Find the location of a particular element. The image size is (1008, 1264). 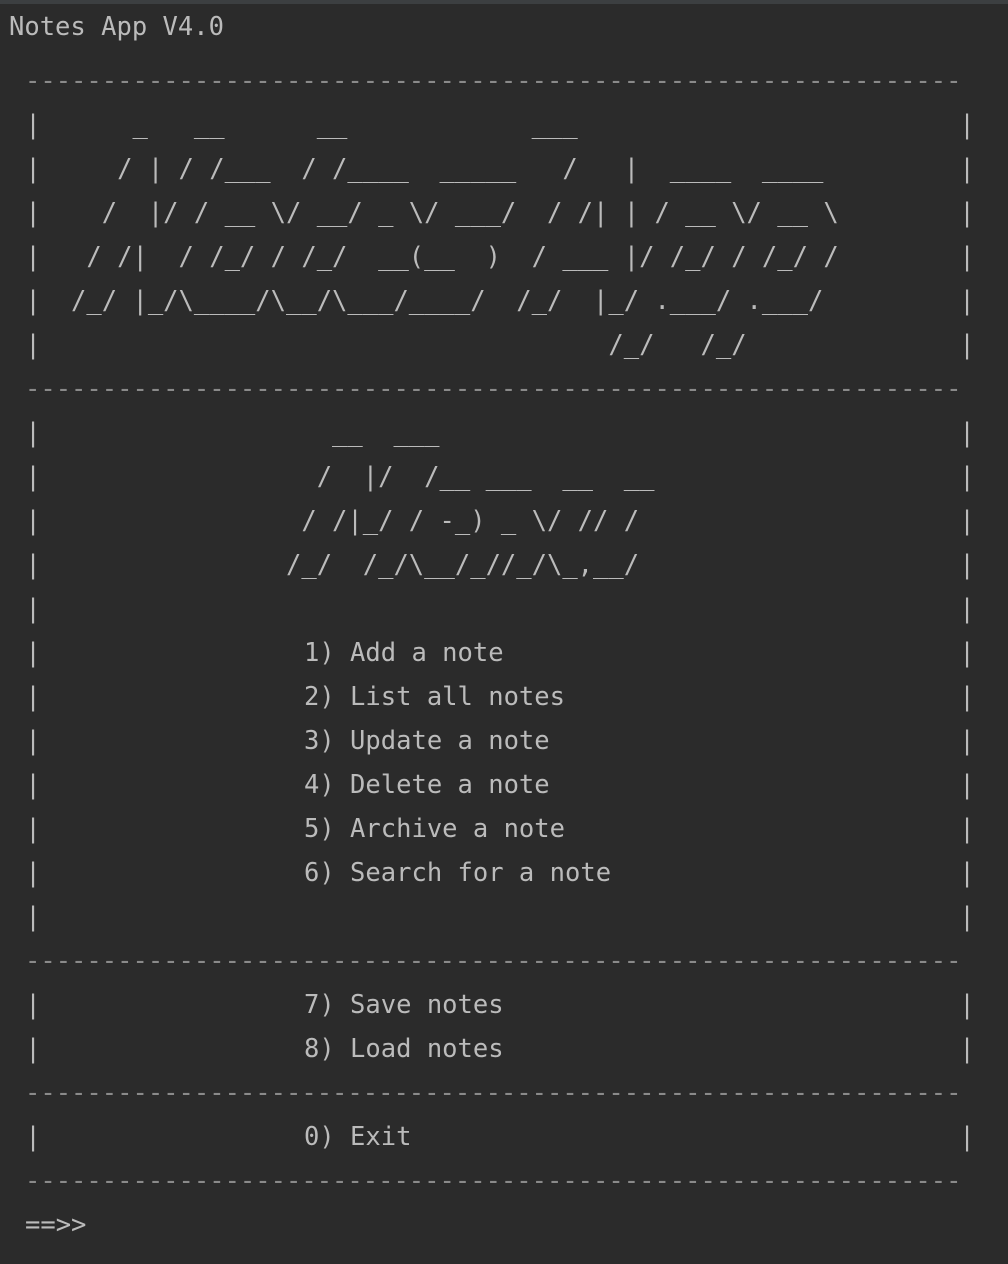

menu-title-line: / /|_/ / -_) _ \/ // / is located at coordinates (332, 521).